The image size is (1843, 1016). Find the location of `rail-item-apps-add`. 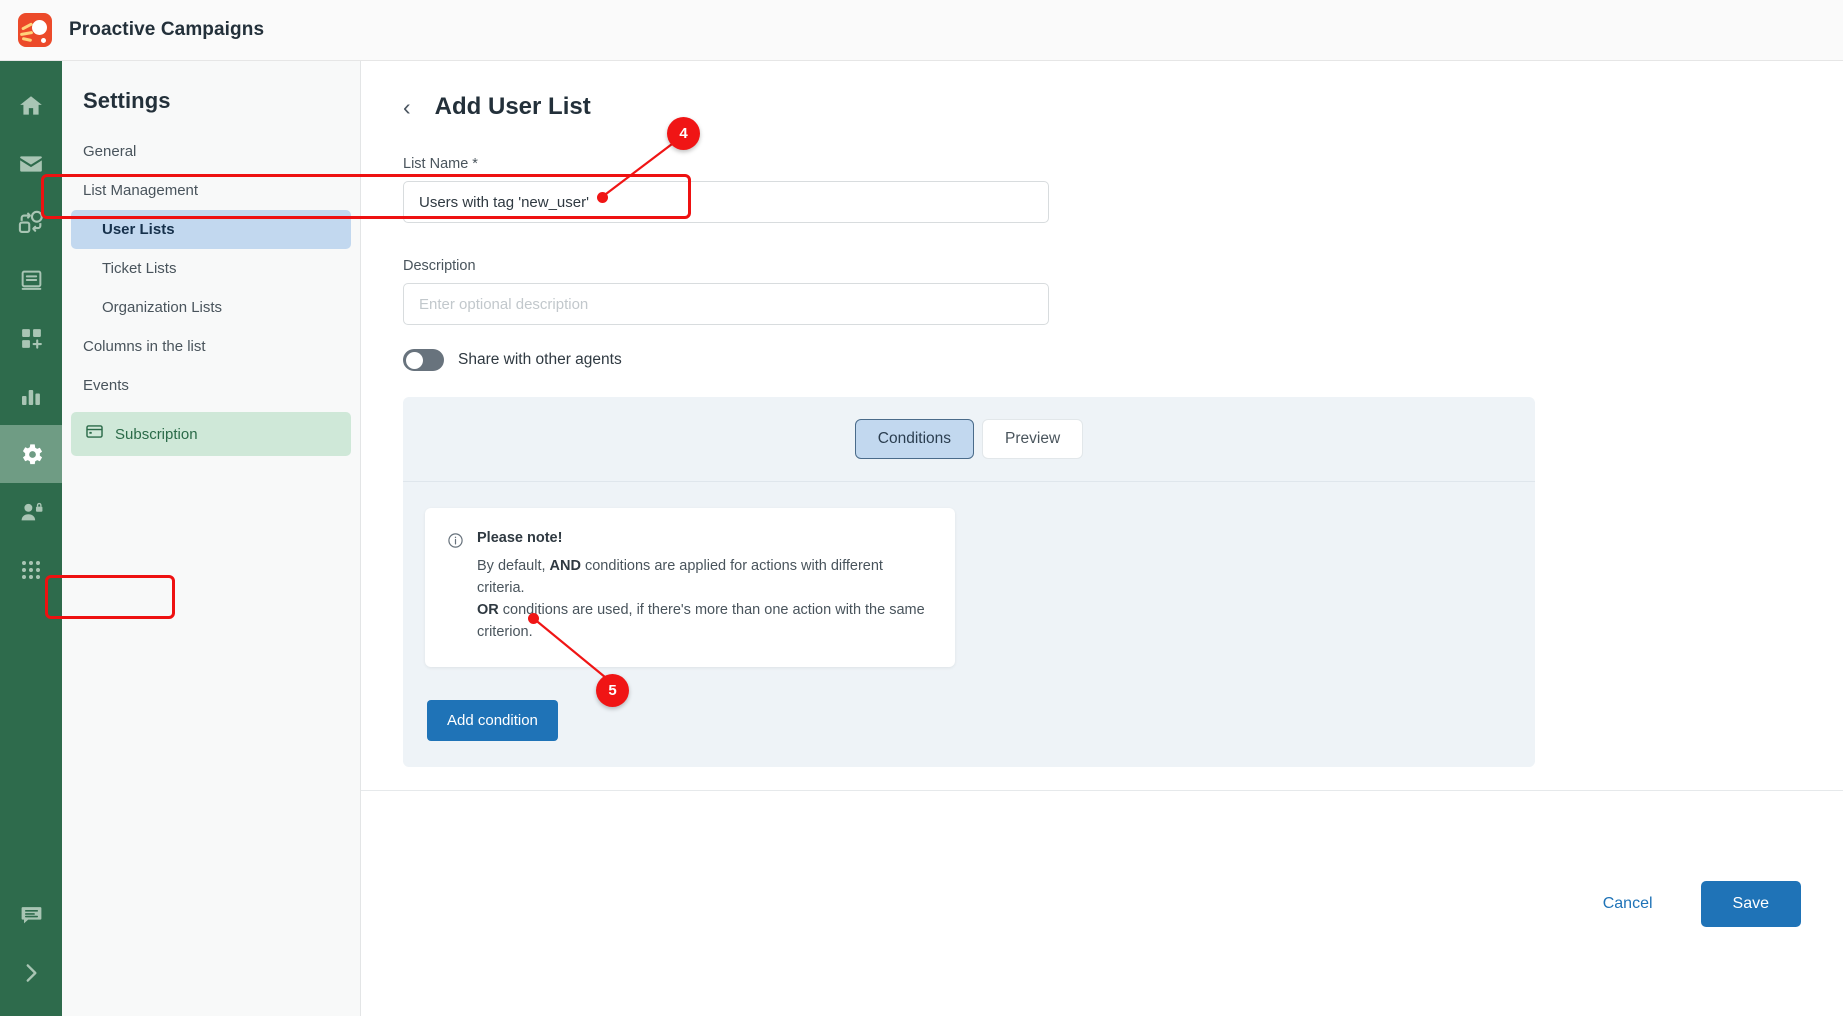

rail-item-apps-add is located at coordinates (31, 338).